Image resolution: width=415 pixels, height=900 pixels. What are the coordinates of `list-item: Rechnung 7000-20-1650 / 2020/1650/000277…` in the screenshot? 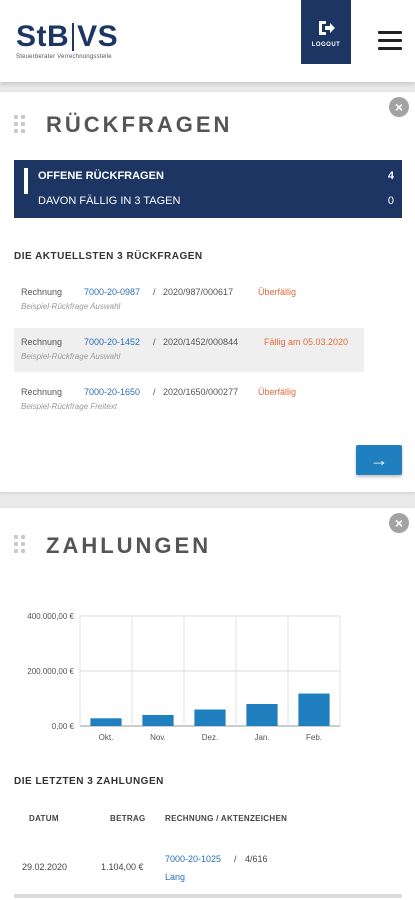 It's located at (189, 400).